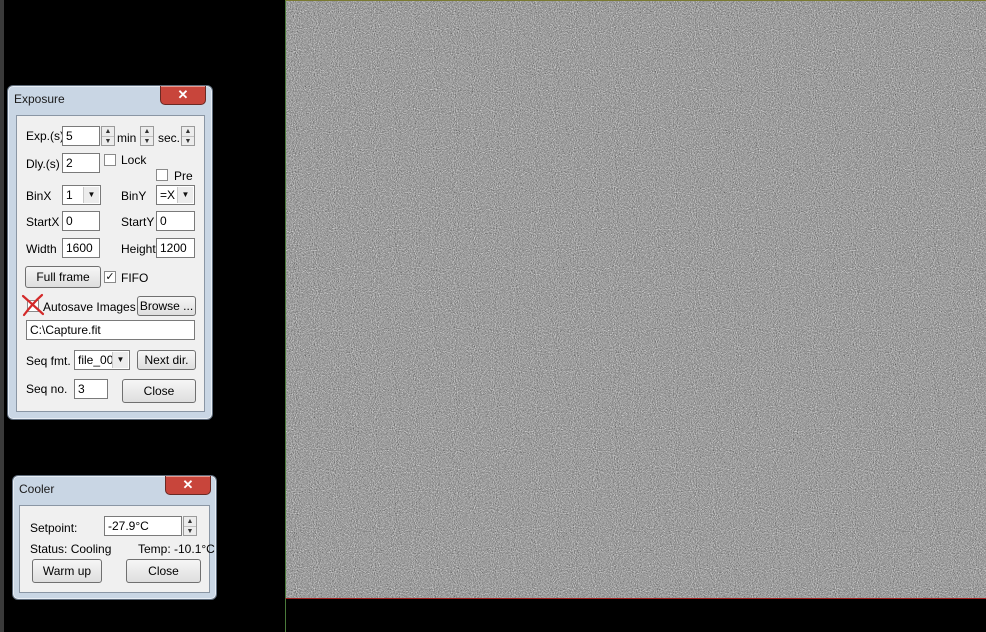 This screenshot has height=632, width=986. I want to click on binx-select: 1 ▼, so click(81, 195).